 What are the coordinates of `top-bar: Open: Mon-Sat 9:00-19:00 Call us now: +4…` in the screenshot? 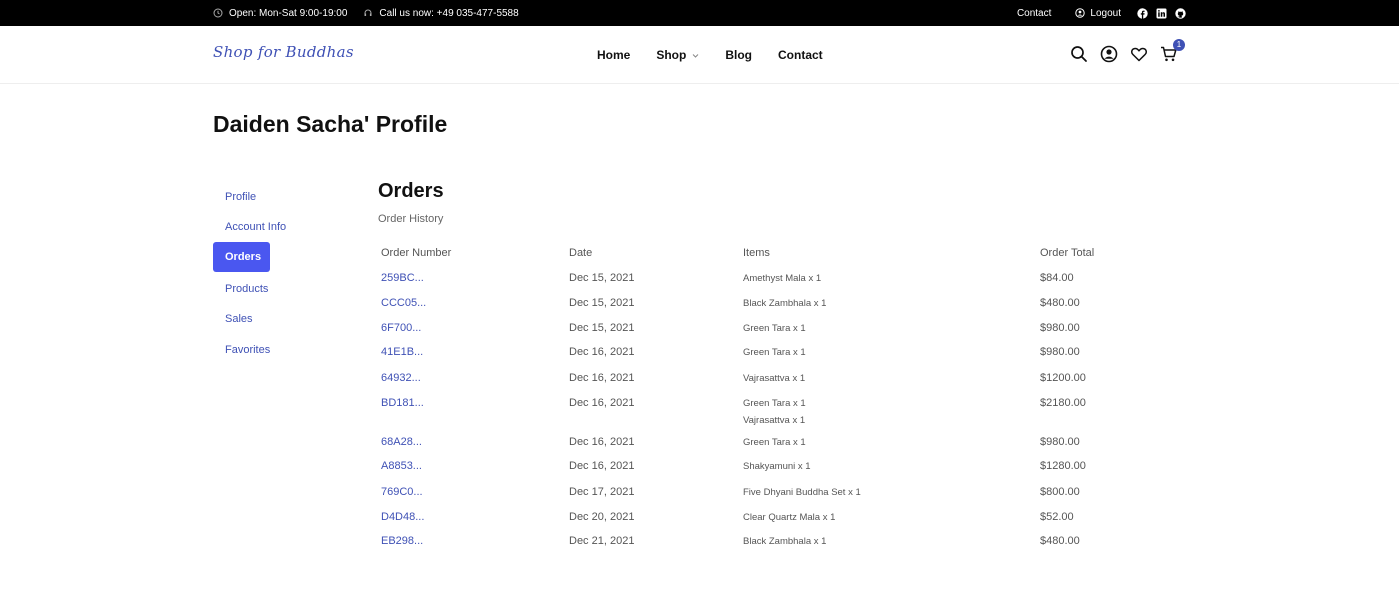 It's located at (699, 13).